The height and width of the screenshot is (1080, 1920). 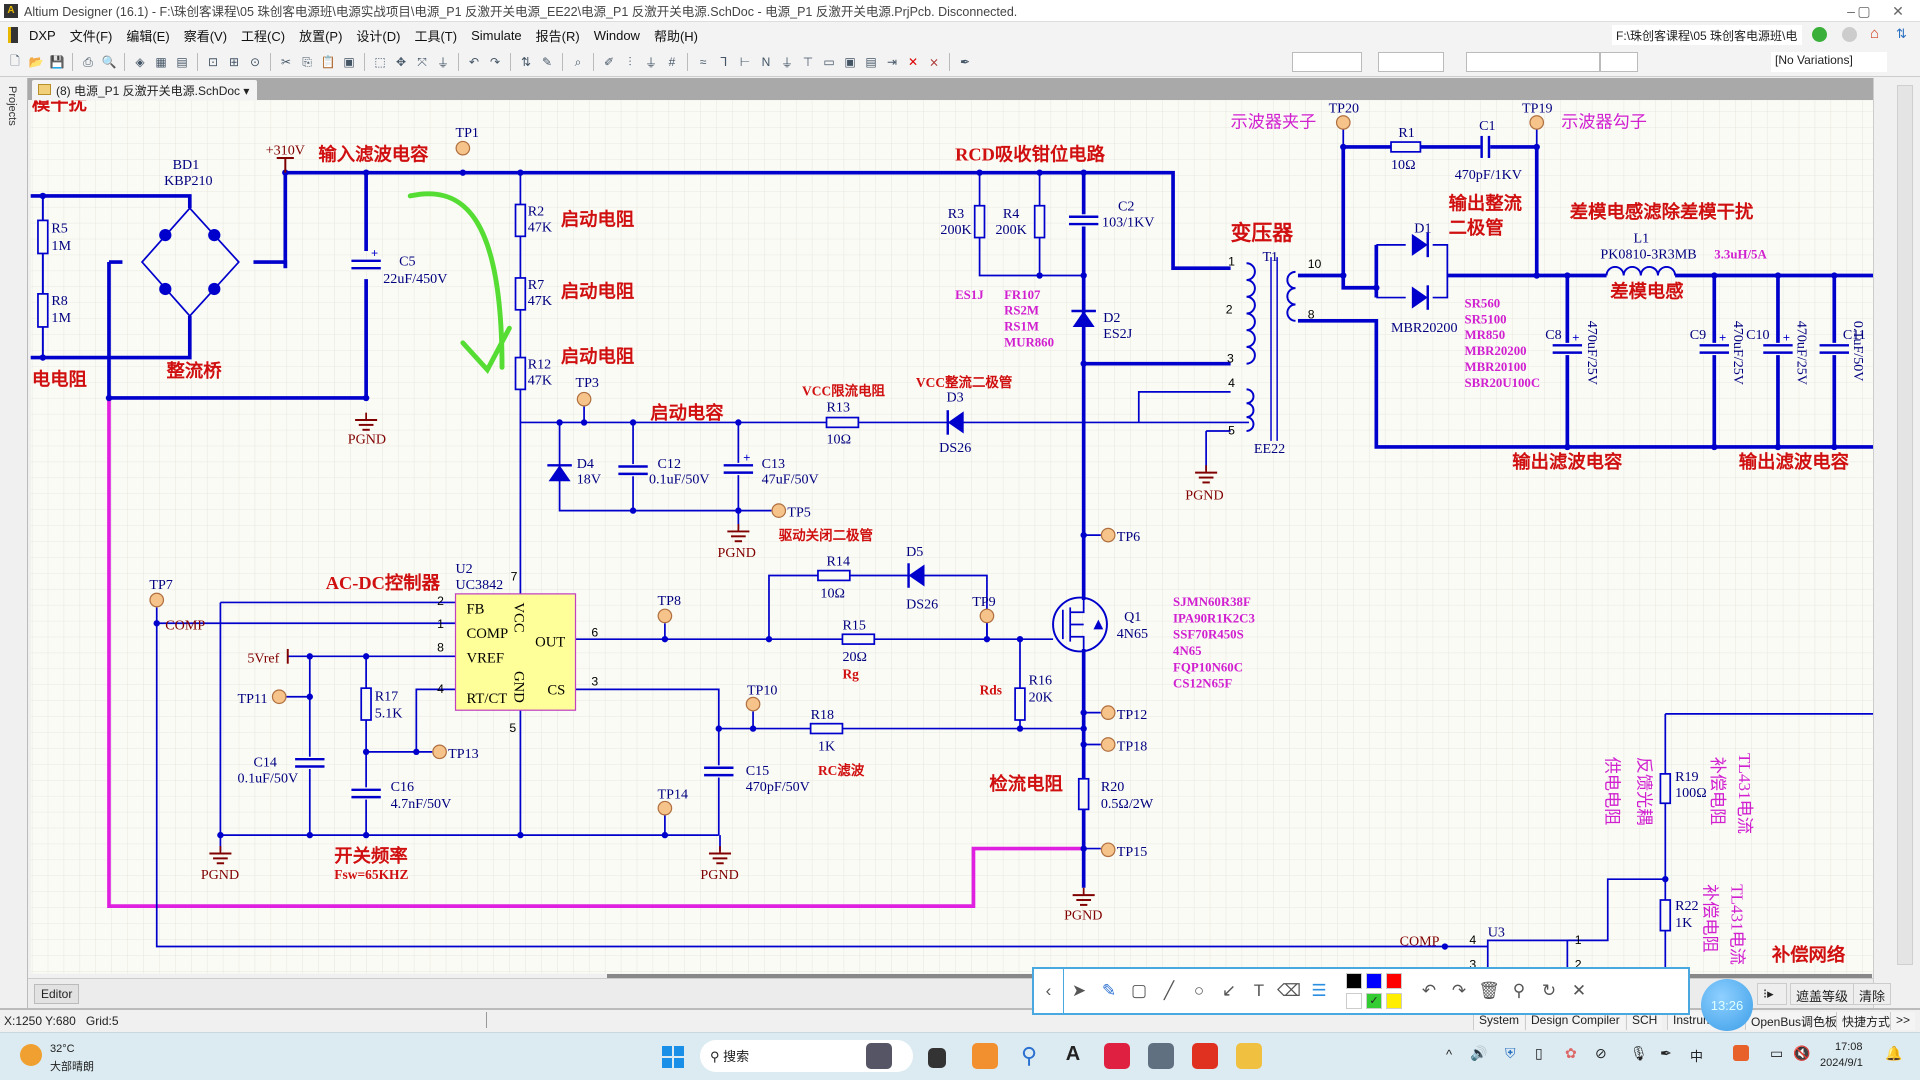 What do you see at coordinates (140, 62) in the screenshot?
I see `compile-icon: ◈` at bounding box center [140, 62].